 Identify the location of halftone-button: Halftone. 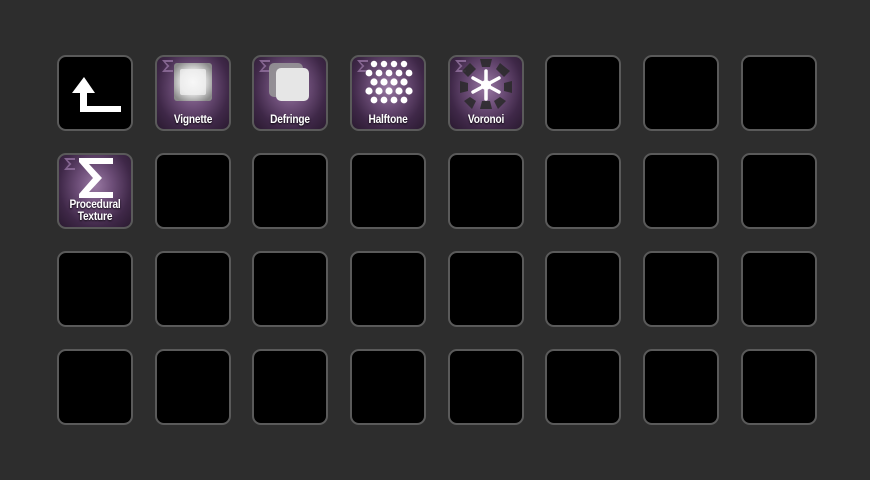
(388, 93).